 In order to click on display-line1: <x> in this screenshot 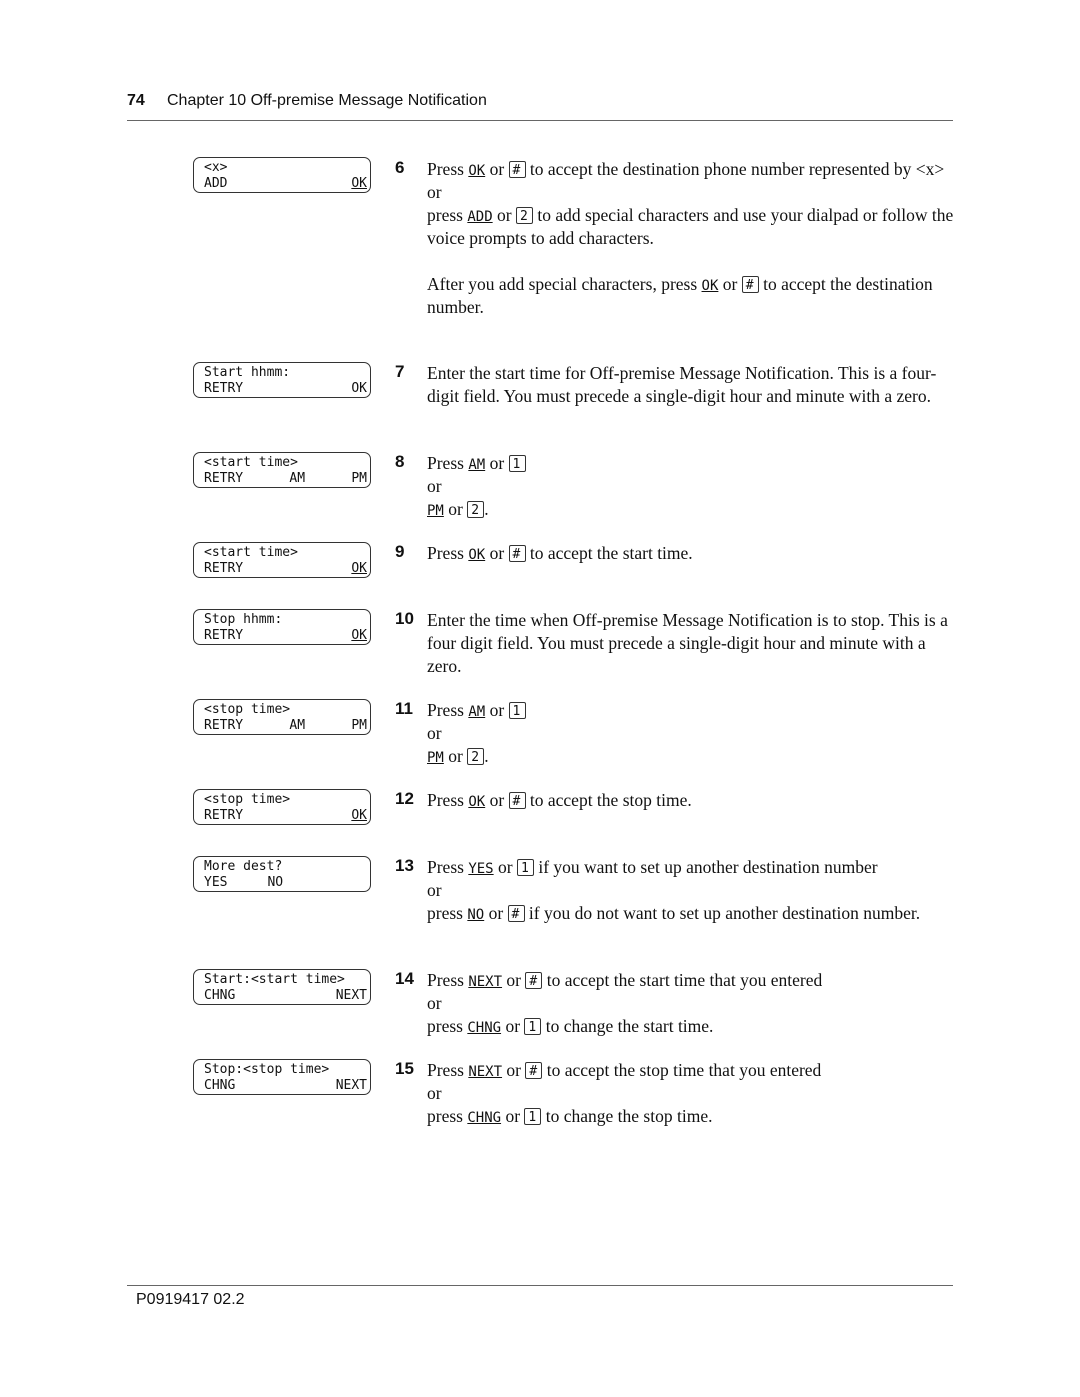, I will do `click(216, 167)`.